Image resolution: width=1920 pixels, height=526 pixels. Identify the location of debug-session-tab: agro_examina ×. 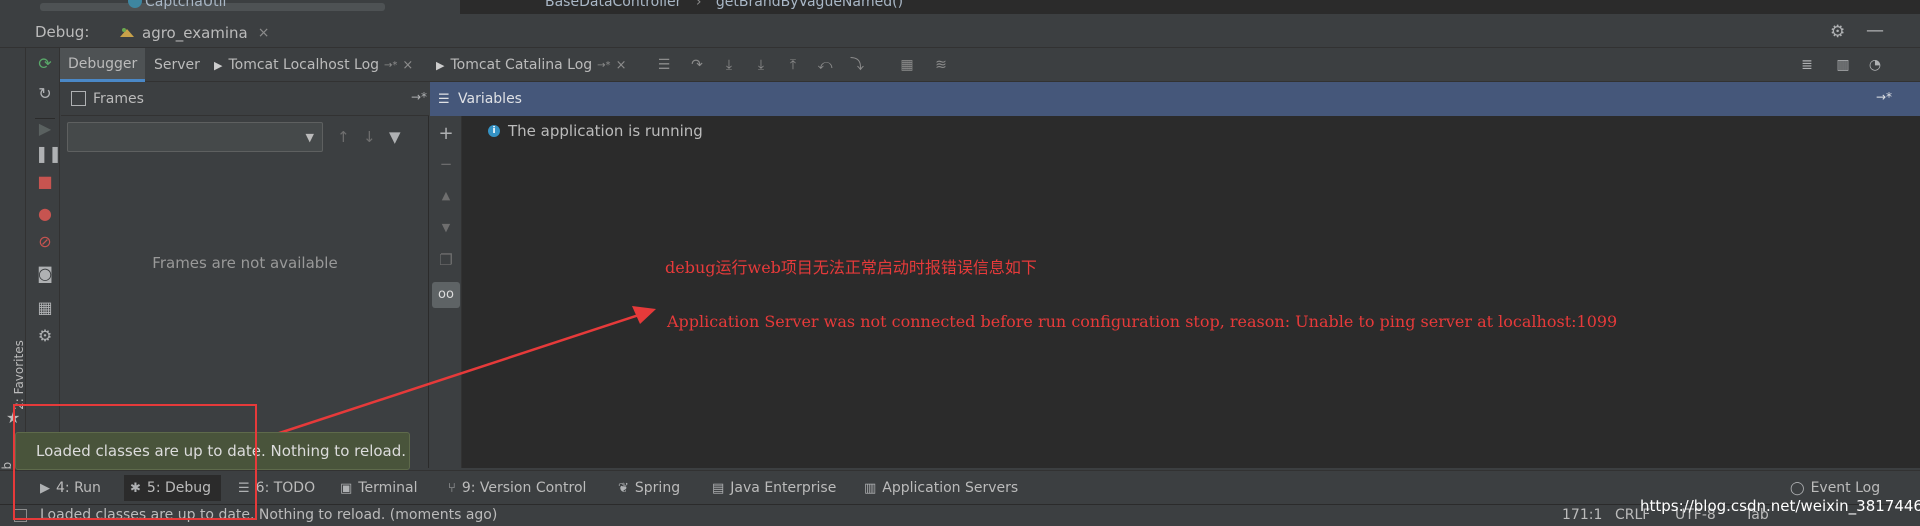
(193, 33).